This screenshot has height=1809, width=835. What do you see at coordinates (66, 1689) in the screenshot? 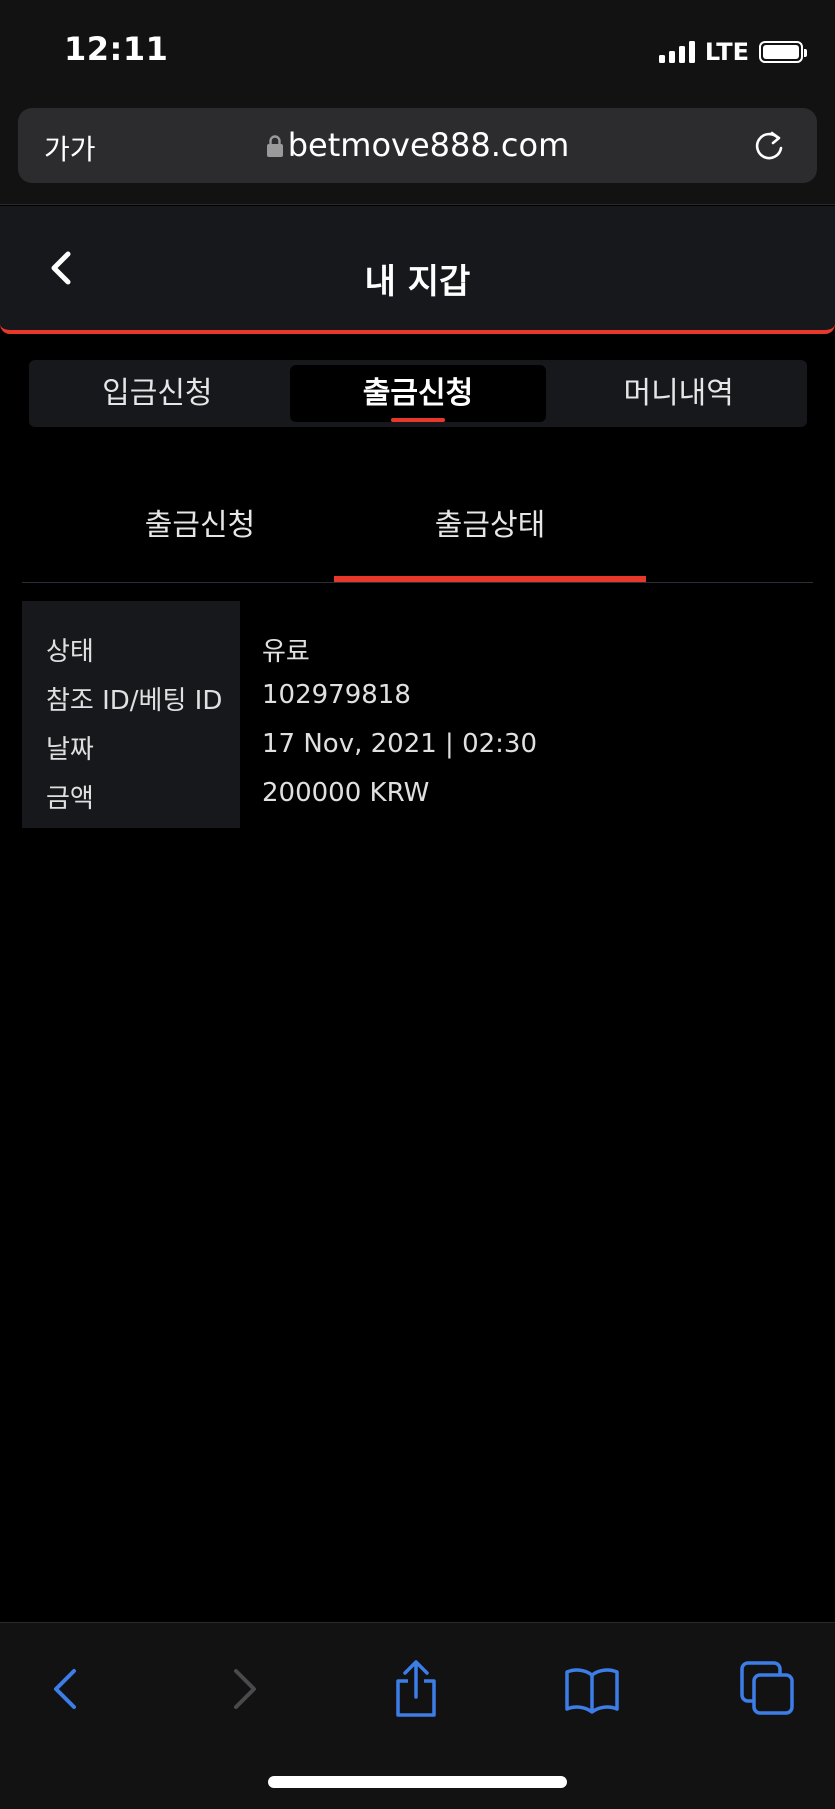
I see `browser-back-icon` at bounding box center [66, 1689].